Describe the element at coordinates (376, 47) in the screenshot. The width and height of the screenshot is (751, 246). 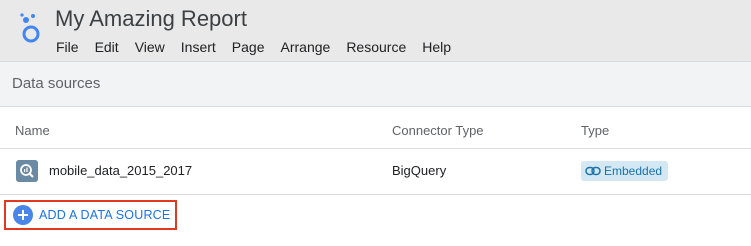
I see `menu-resource: Resource` at that location.